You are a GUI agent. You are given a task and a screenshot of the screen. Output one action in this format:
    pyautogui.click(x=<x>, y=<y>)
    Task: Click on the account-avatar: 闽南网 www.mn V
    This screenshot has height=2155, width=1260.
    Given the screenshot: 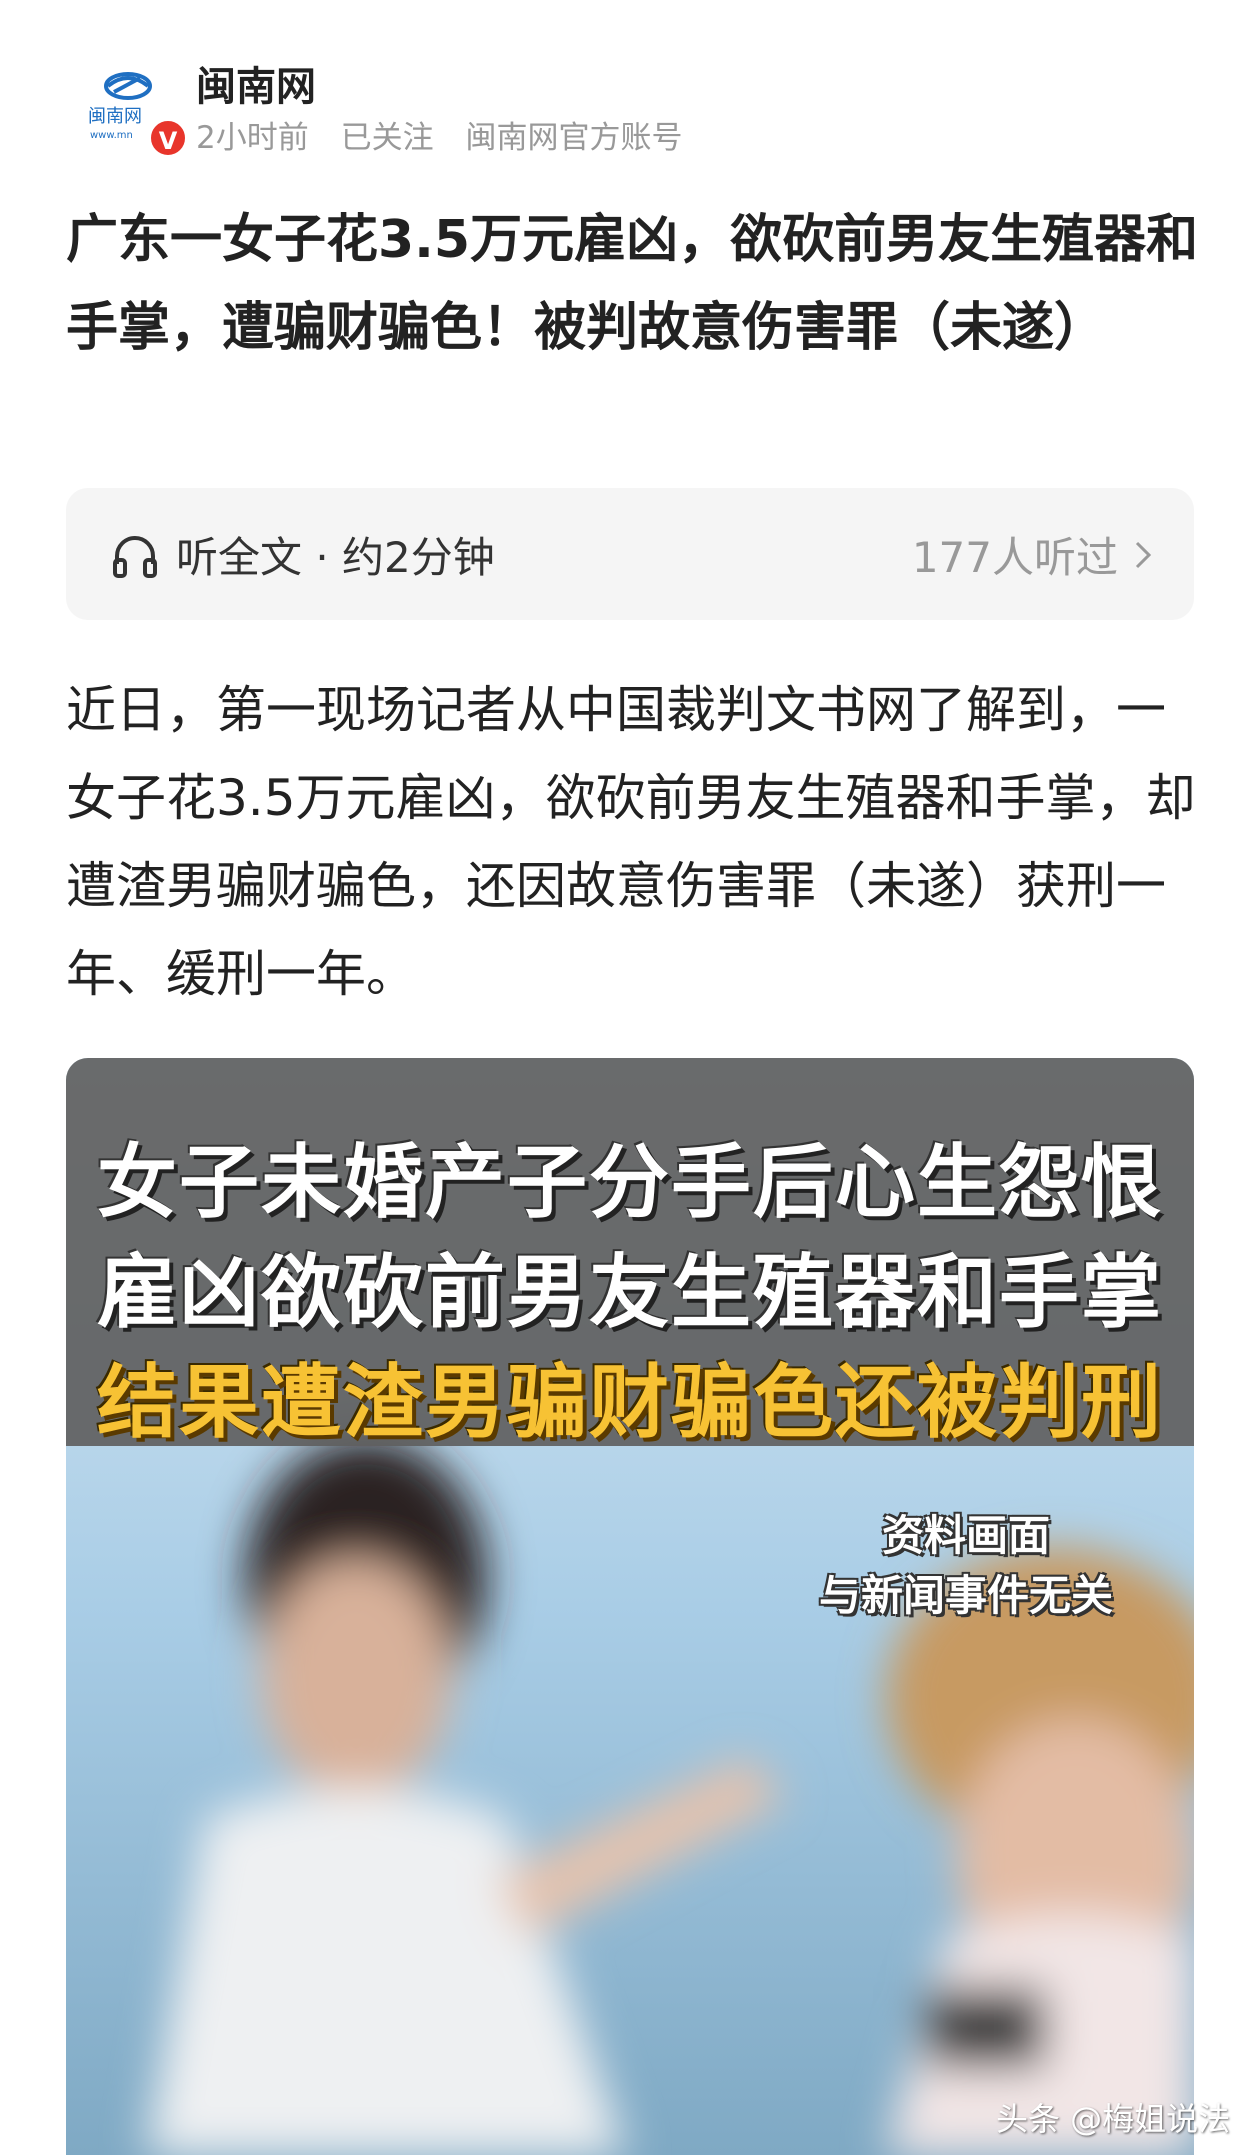 What is the action you would take?
    pyautogui.click(x=134, y=107)
    